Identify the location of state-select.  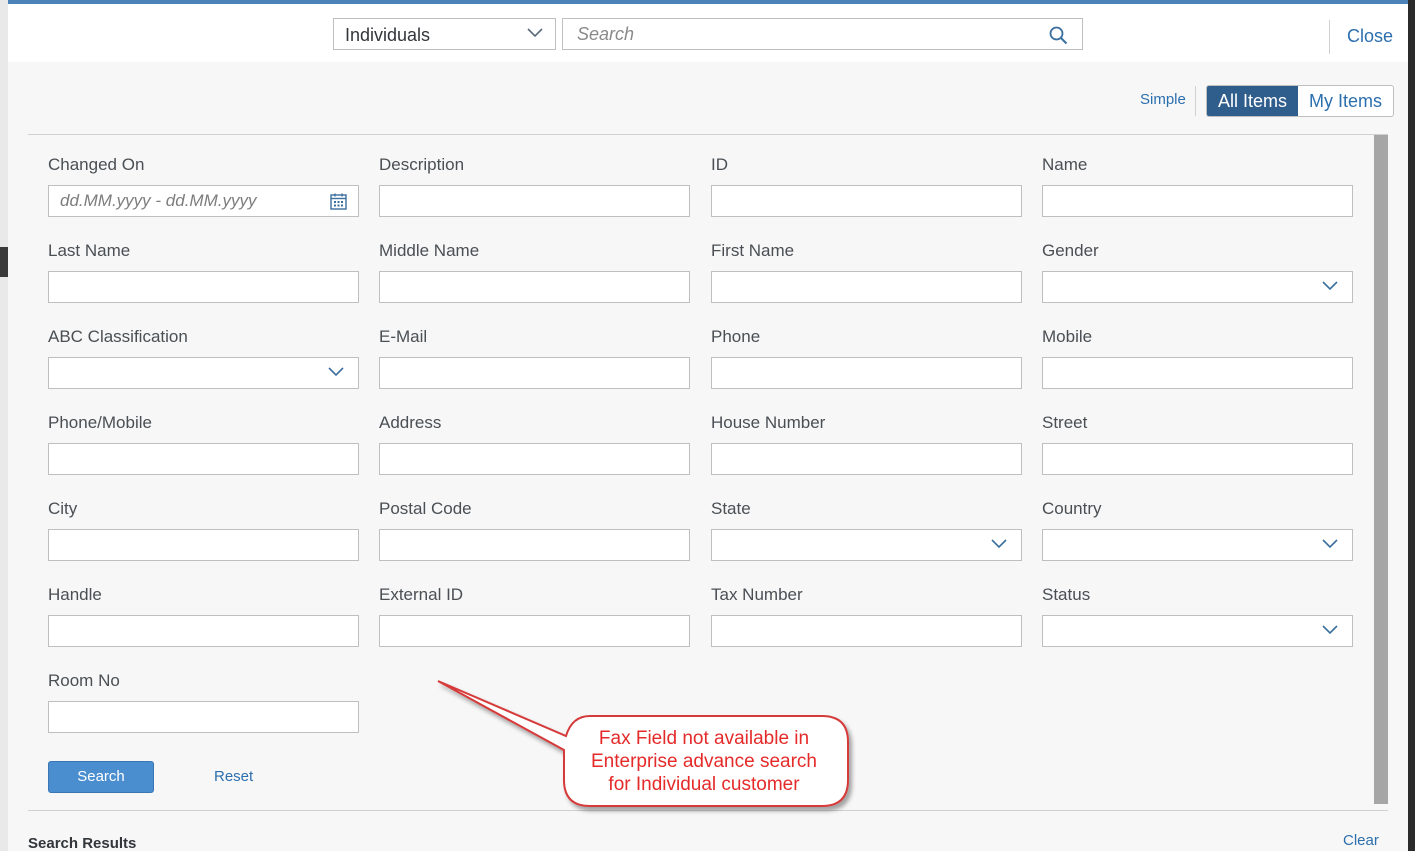
(866, 545).